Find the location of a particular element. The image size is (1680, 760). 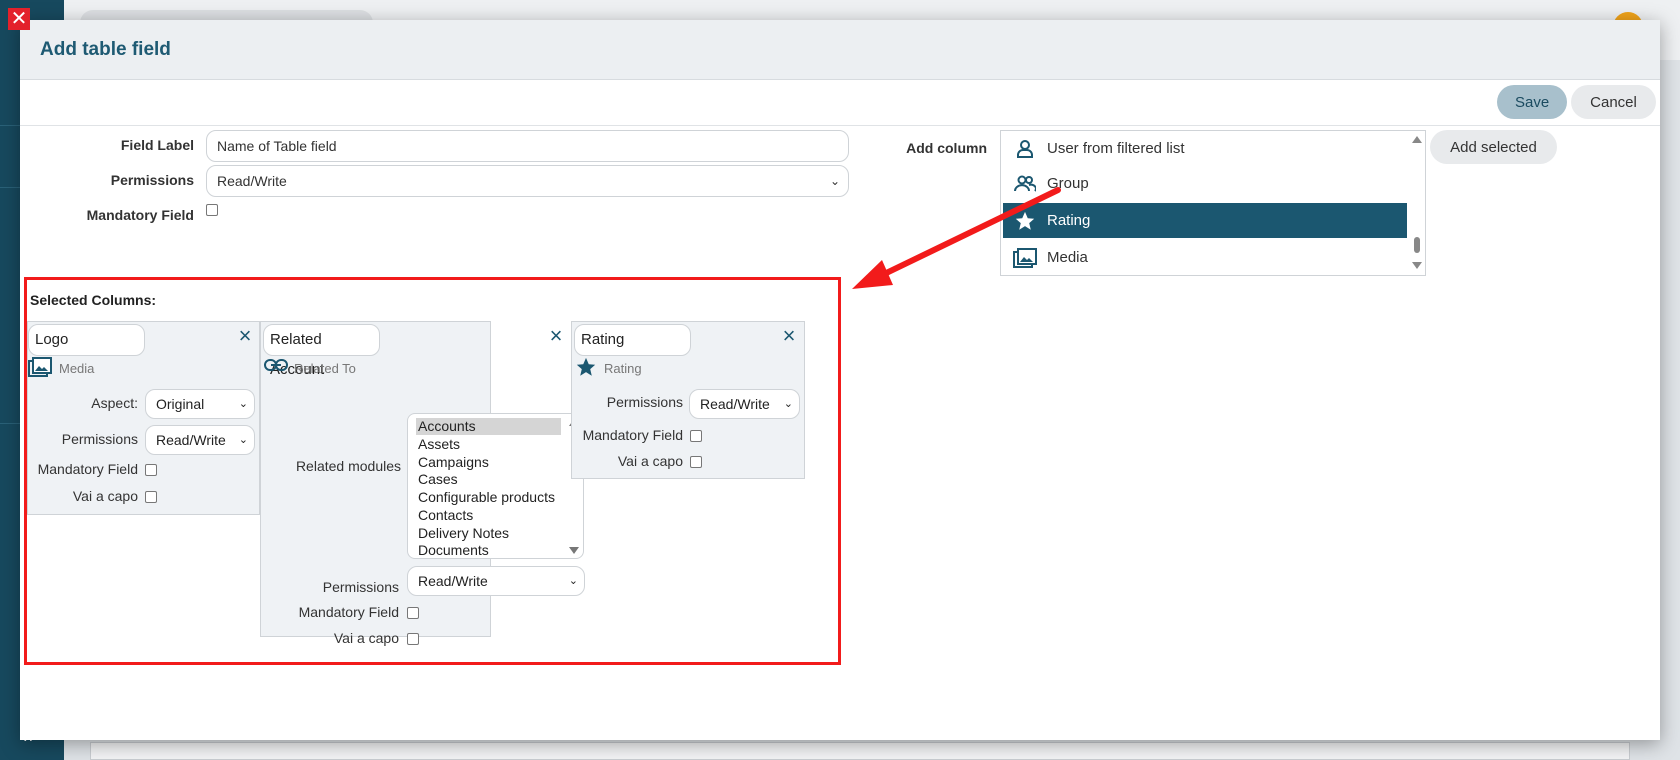

aspect-value: Original is located at coordinates (180, 404).